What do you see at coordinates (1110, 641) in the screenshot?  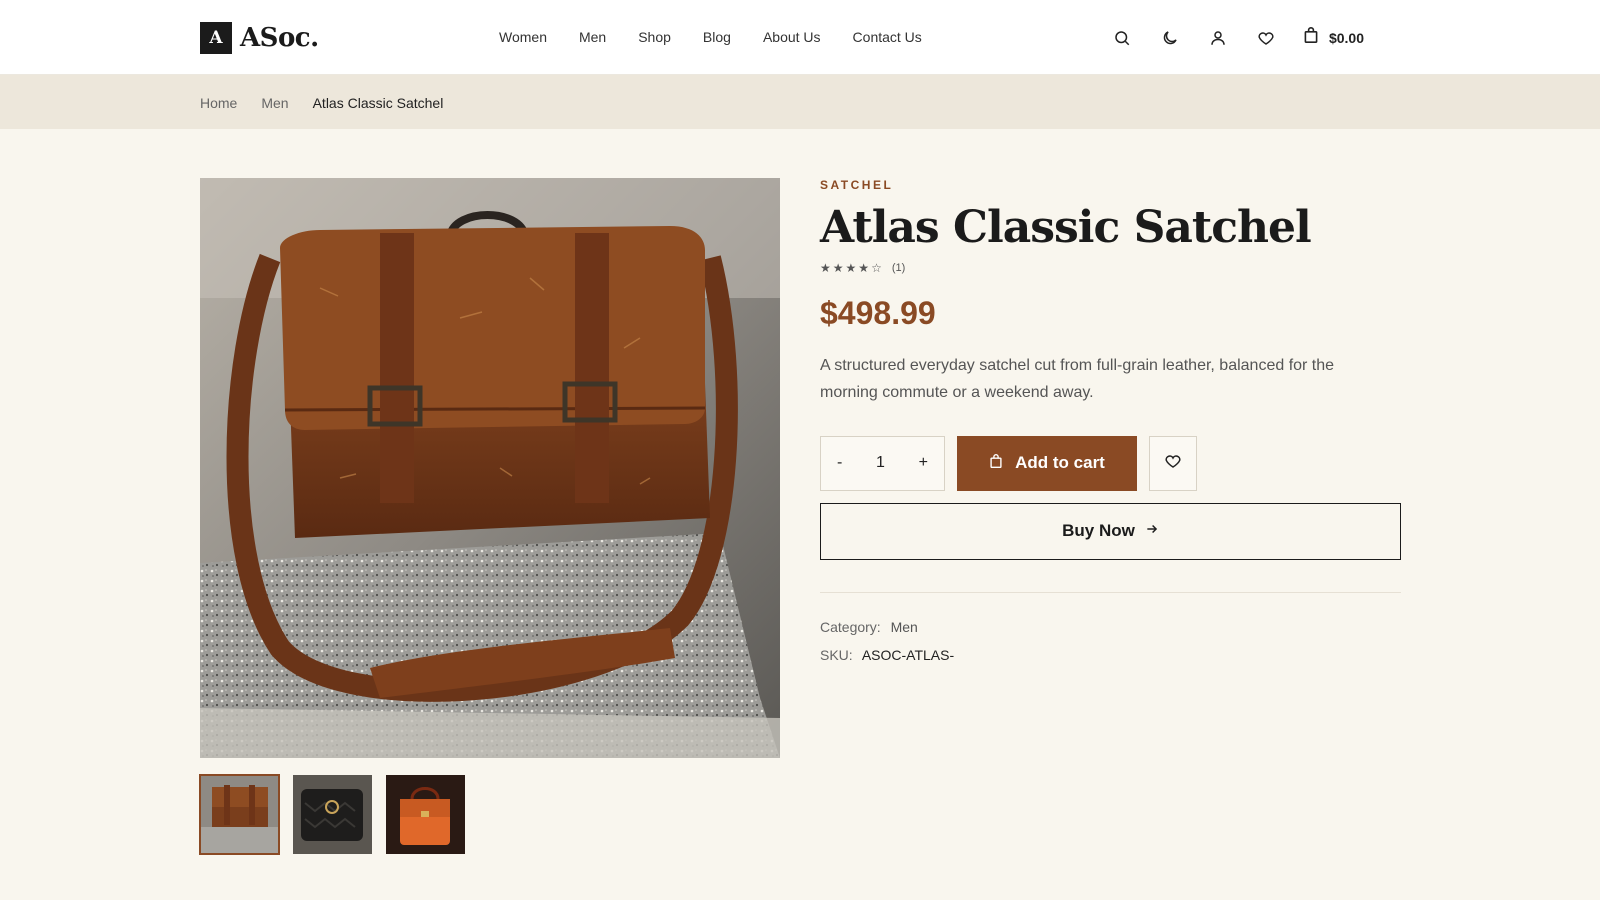 I see `product-meta: Category: Men SKU: ASOC-ATLAS-` at bounding box center [1110, 641].